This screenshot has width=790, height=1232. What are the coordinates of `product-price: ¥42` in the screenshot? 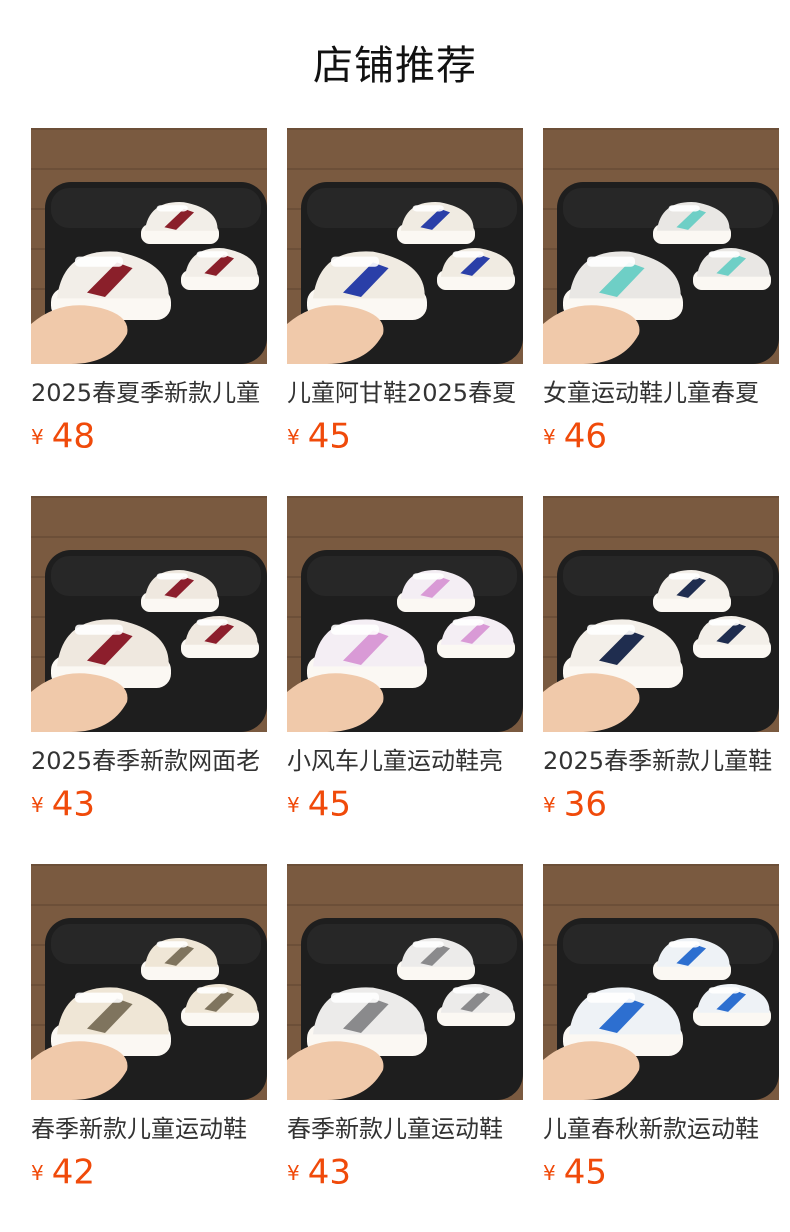 It's located at (149, 1172).